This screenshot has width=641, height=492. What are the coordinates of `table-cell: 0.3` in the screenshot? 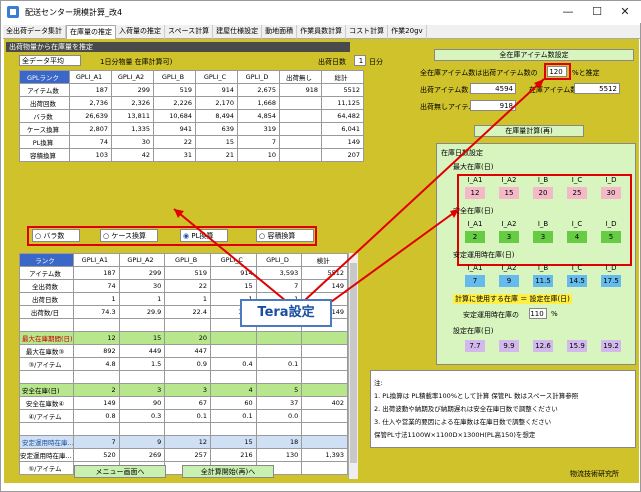 It's located at (142, 416).